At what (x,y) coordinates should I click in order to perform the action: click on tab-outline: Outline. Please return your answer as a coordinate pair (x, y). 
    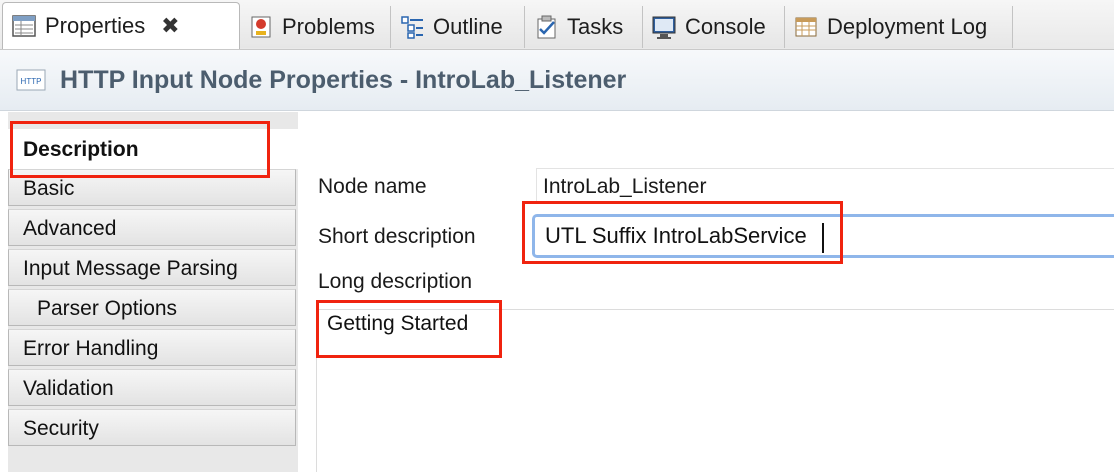
    Looking at the image, I should click on (458, 27).